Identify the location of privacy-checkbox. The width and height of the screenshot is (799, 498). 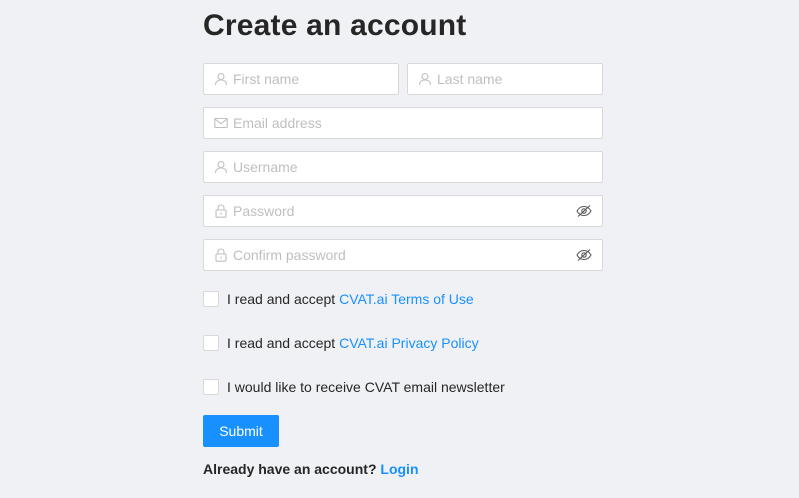
(211, 343).